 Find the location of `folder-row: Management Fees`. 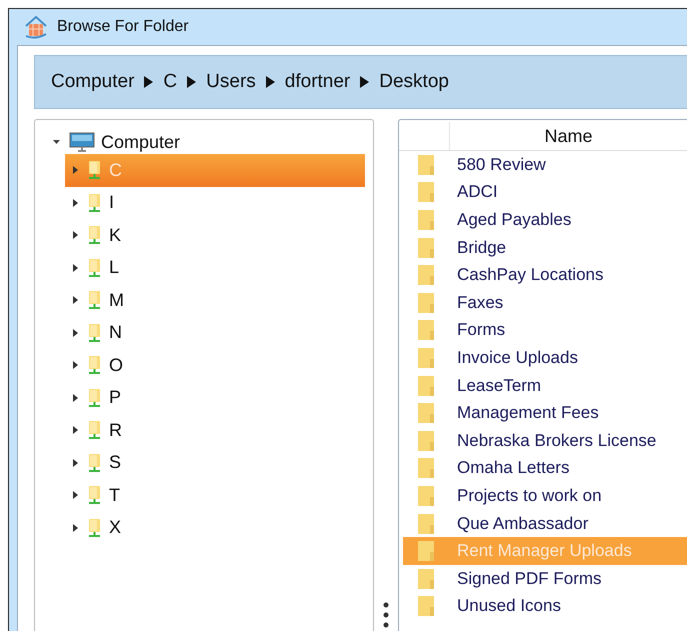

folder-row: Management Fees is located at coordinates (545, 413).